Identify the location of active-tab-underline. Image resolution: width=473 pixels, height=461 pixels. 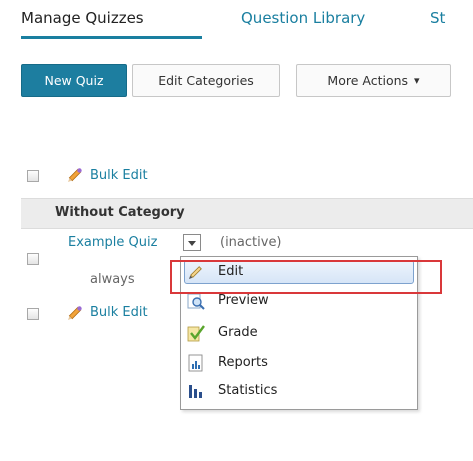
(111, 37).